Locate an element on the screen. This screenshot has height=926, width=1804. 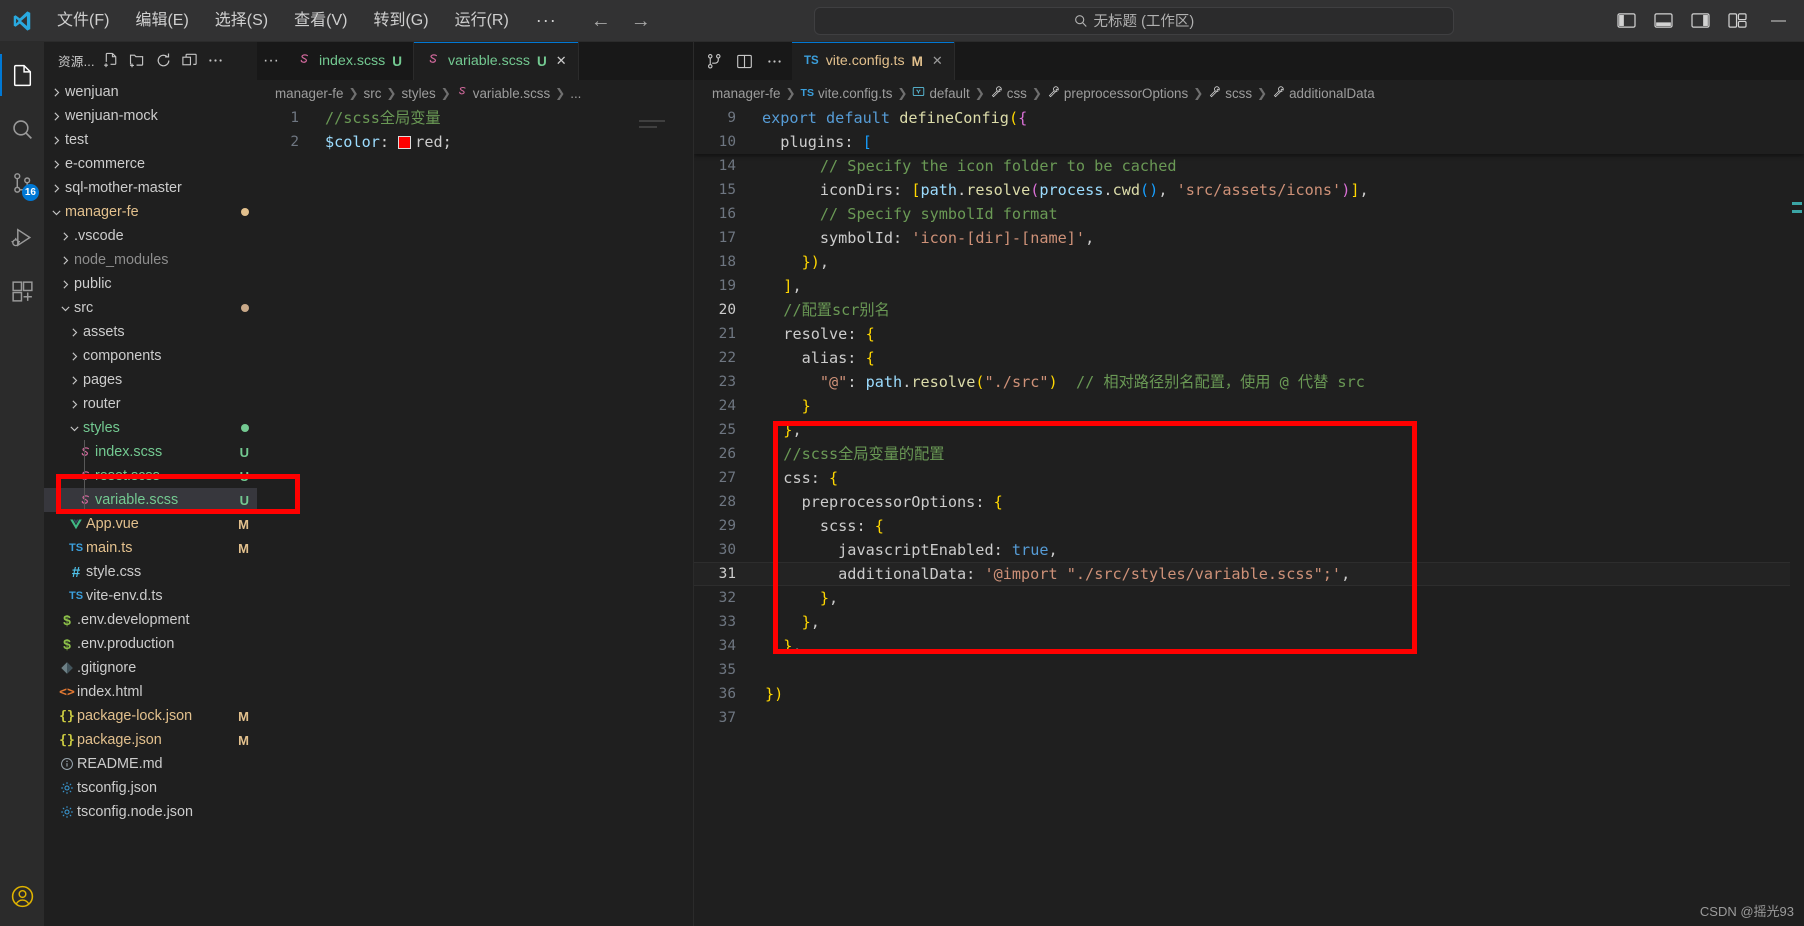
split-layout-icon is located at coordinates (744, 61).